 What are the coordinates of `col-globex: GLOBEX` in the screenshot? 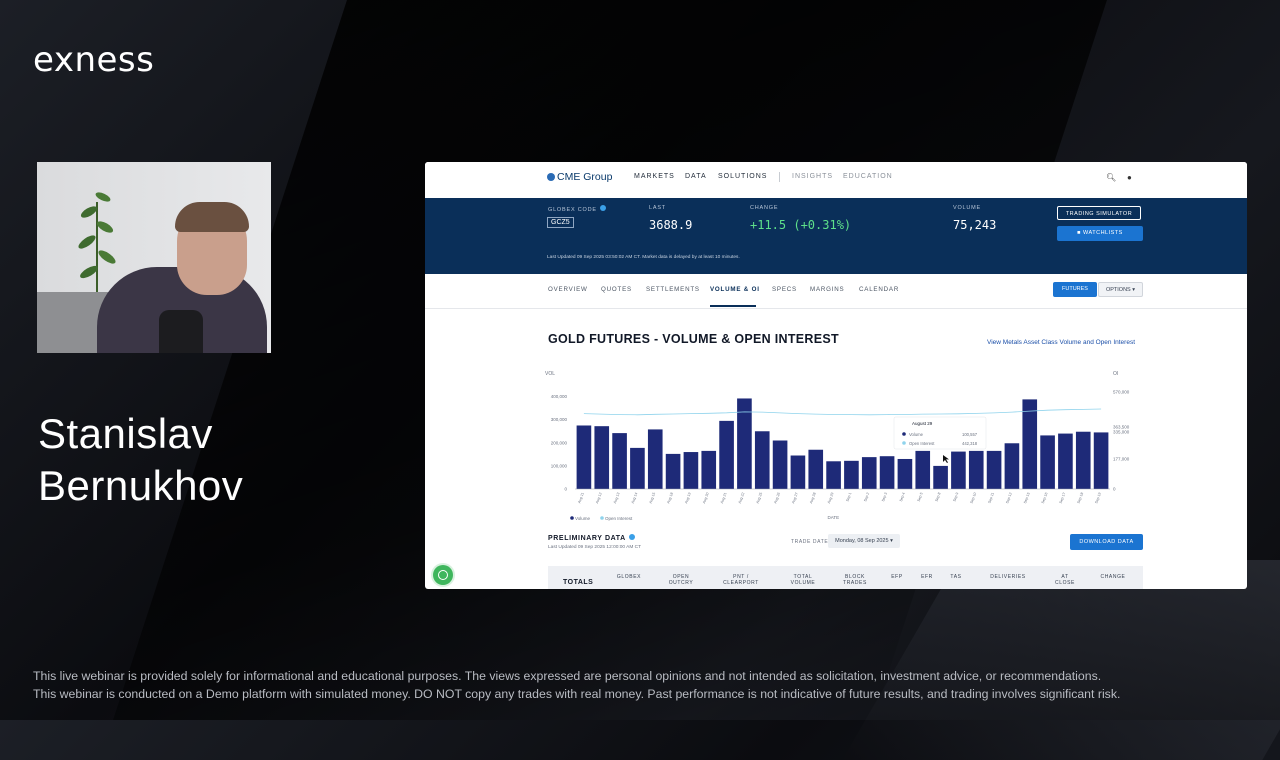 It's located at (629, 577).